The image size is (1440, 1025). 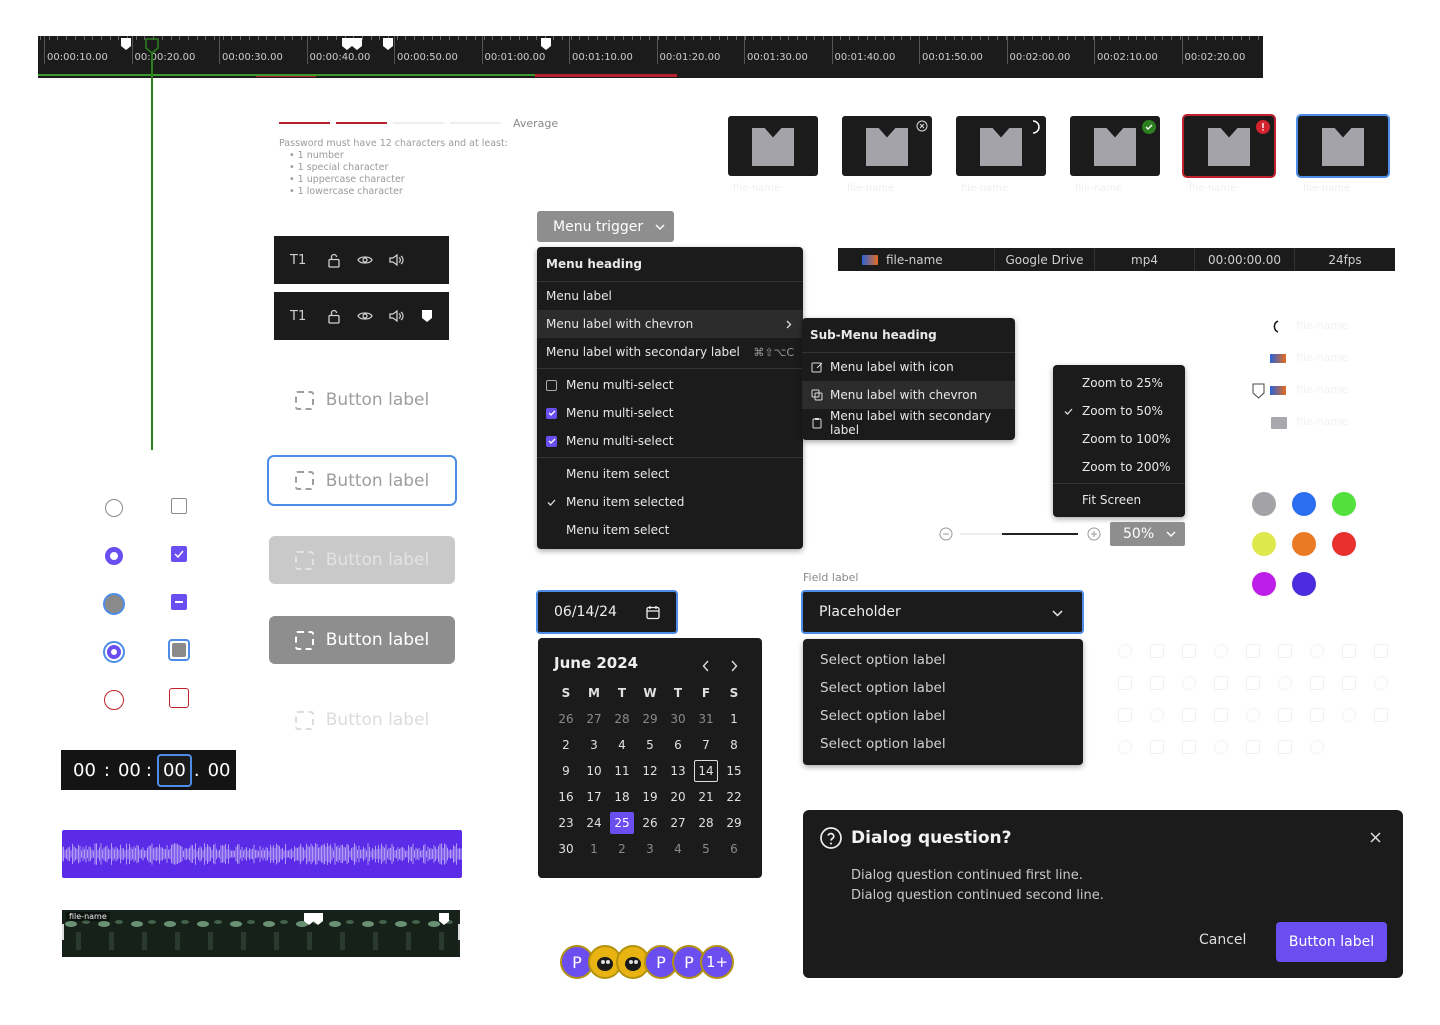 What do you see at coordinates (887, 146) in the screenshot?
I see `thumbnail-removable` at bounding box center [887, 146].